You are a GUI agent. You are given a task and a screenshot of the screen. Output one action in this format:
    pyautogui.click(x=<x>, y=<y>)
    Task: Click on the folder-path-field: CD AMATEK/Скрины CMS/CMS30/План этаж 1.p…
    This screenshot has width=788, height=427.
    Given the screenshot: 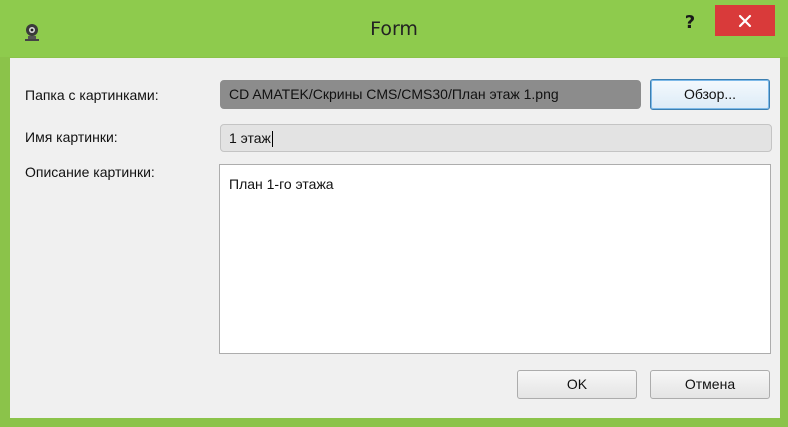 What is the action you would take?
    pyautogui.click(x=430, y=94)
    